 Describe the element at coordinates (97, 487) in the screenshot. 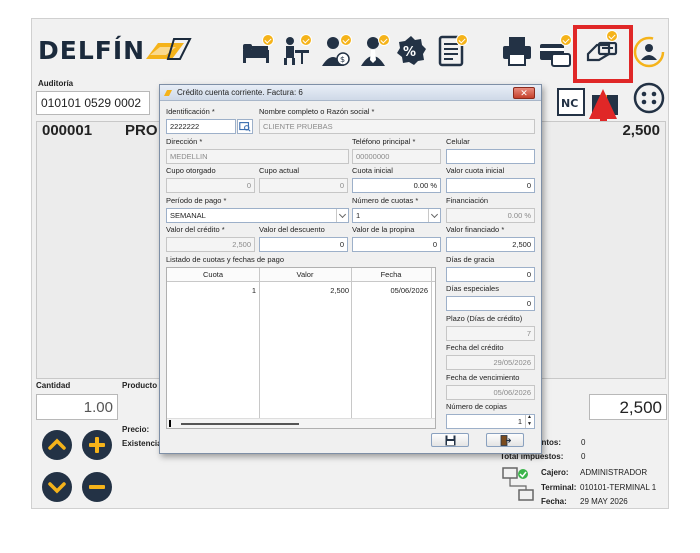

I see `decrease-quantity-button` at that location.